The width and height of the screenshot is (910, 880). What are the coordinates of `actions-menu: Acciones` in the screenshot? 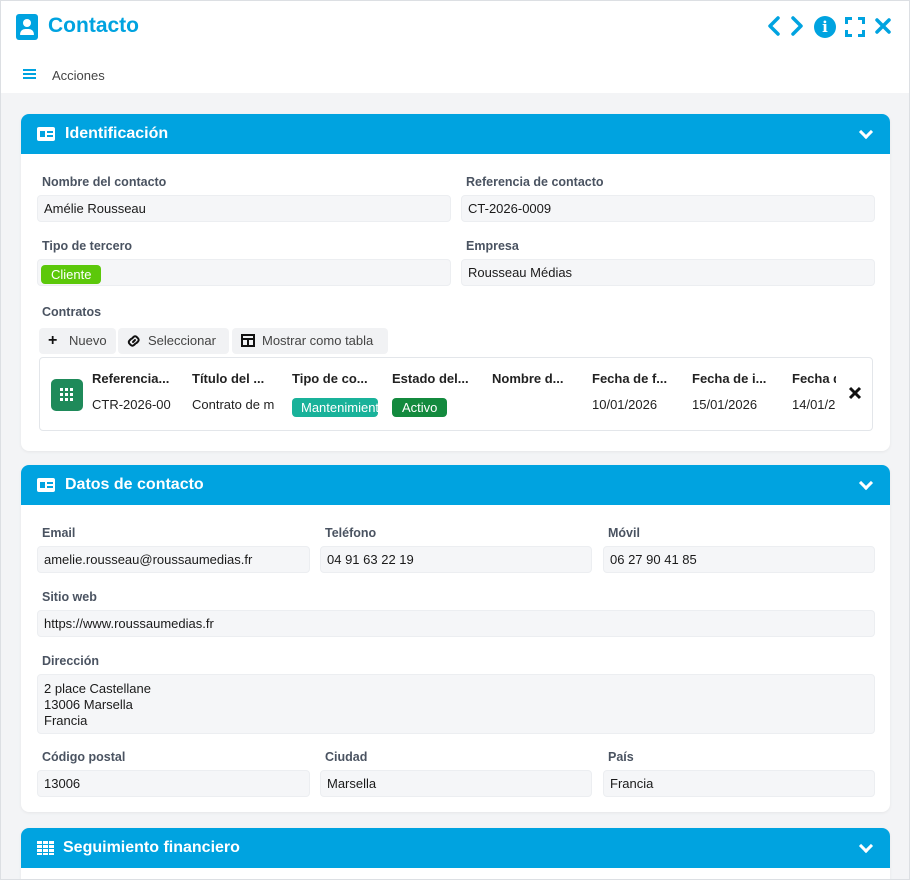 It's located at (78, 75).